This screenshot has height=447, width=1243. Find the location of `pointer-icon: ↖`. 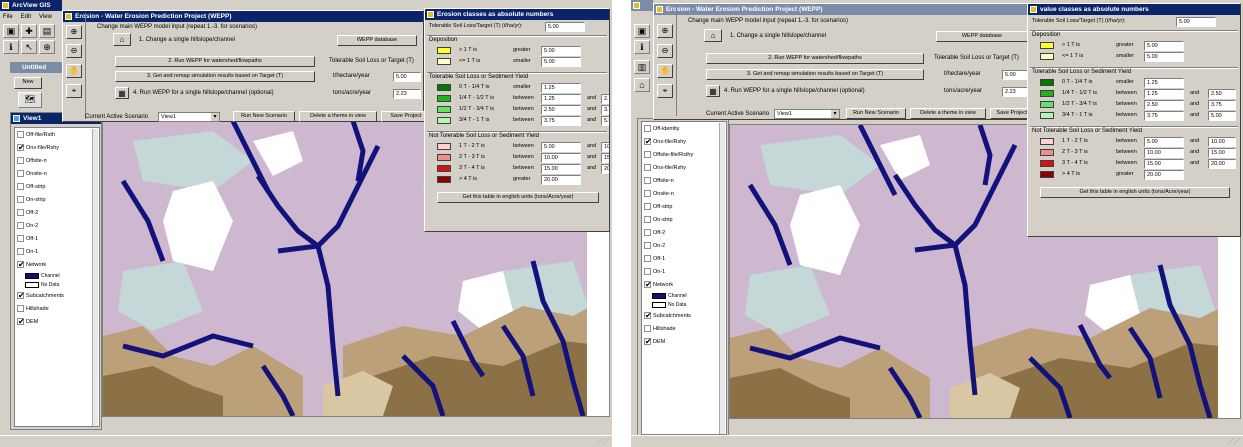

pointer-icon: ↖ is located at coordinates (29, 47).